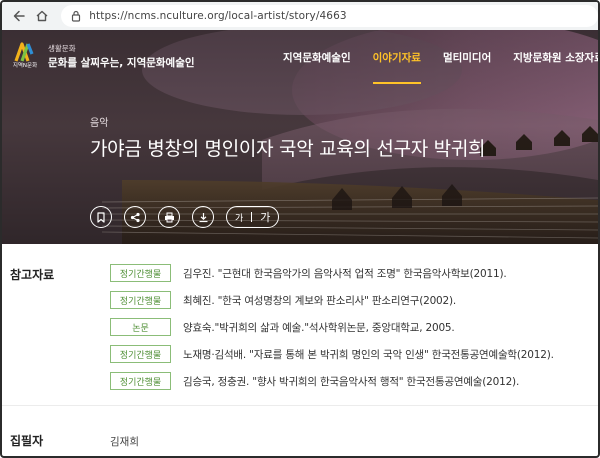 The width and height of the screenshot is (600, 458). I want to click on download-button, so click(203, 217).